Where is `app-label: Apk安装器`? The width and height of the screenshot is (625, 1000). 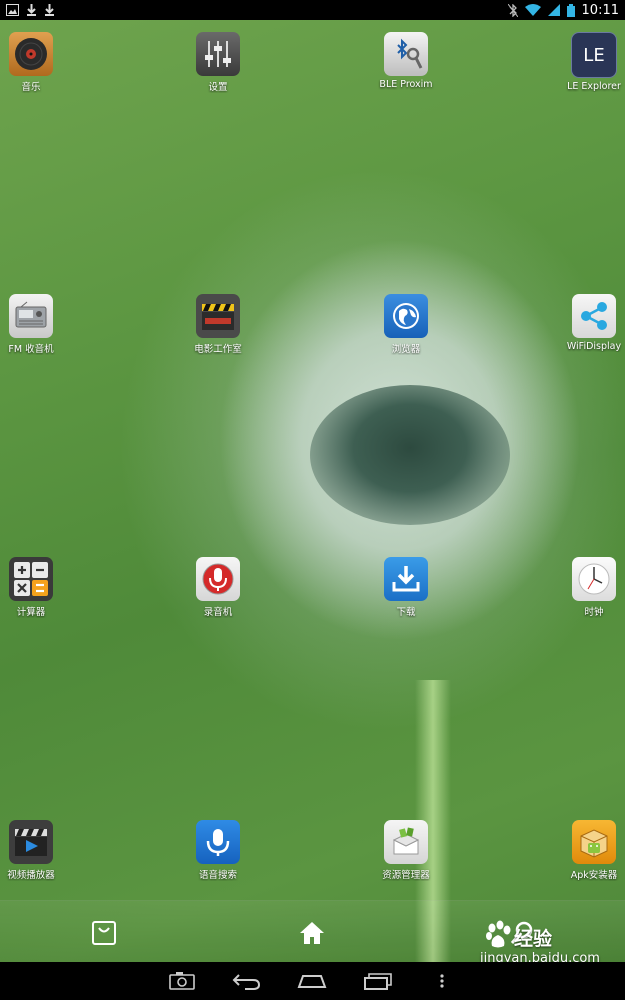
app-label: Apk安装器 is located at coordinates (594, 875).